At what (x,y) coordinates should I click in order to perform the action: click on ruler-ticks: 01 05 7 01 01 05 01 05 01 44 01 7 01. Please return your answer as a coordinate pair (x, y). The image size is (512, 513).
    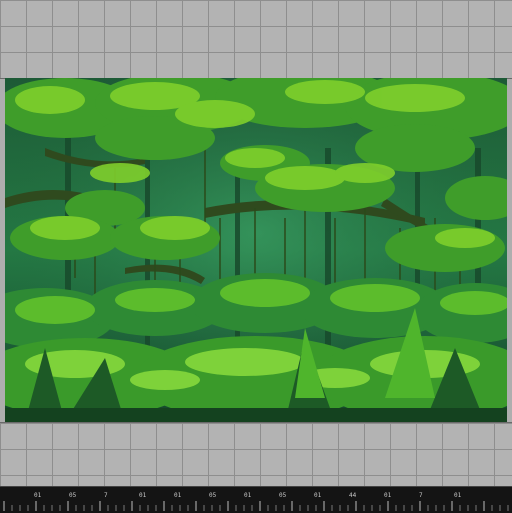
    Looking at the image, I should click on (256, 501).